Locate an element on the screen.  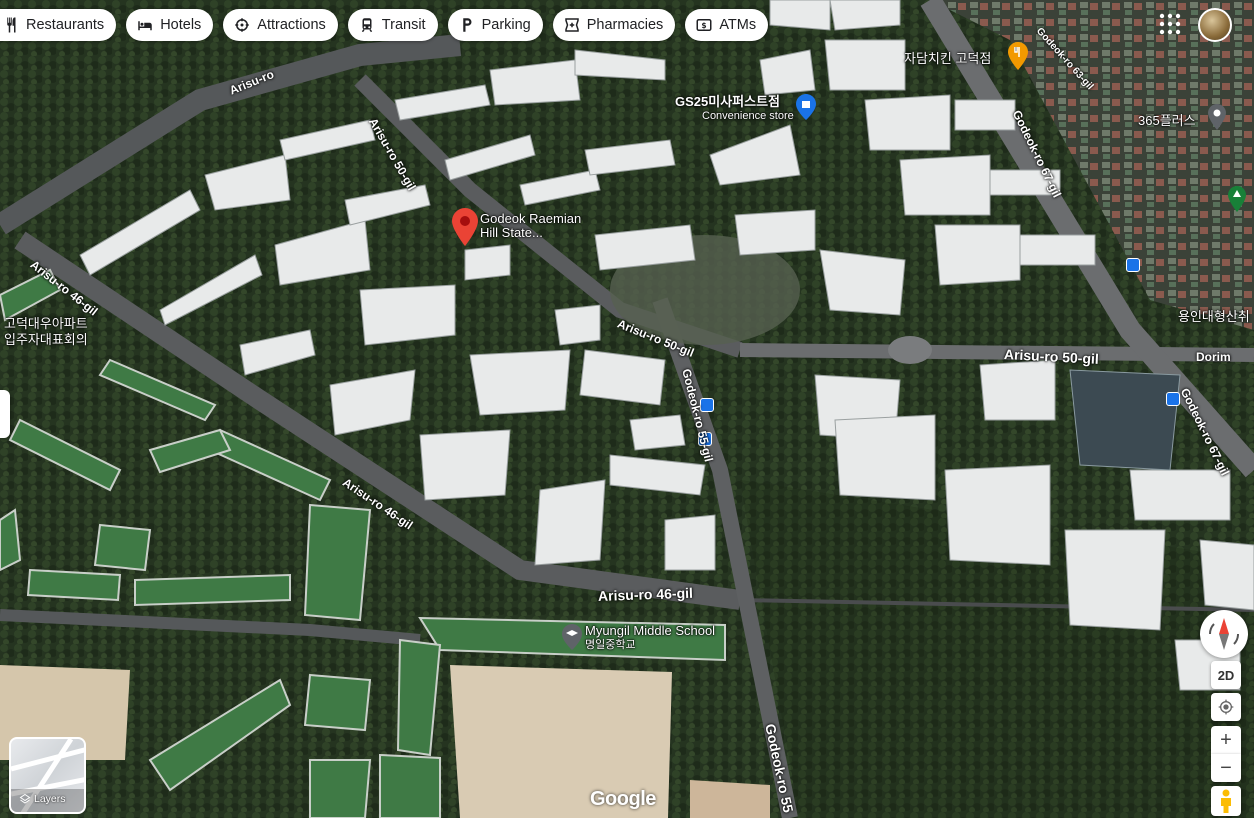
account-avatar is located at coordinates (1215, 25).